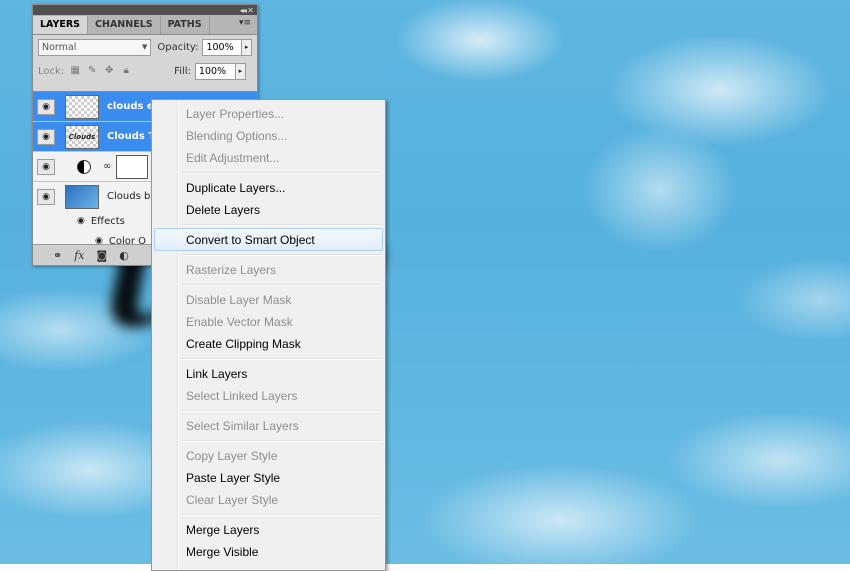 The width and height of the screenshot is (850, 571). What do you see at coordinates (57, 255) in the screenshot?
I see `link-layers-icon: ⚭` at bounding box center [57, 255].